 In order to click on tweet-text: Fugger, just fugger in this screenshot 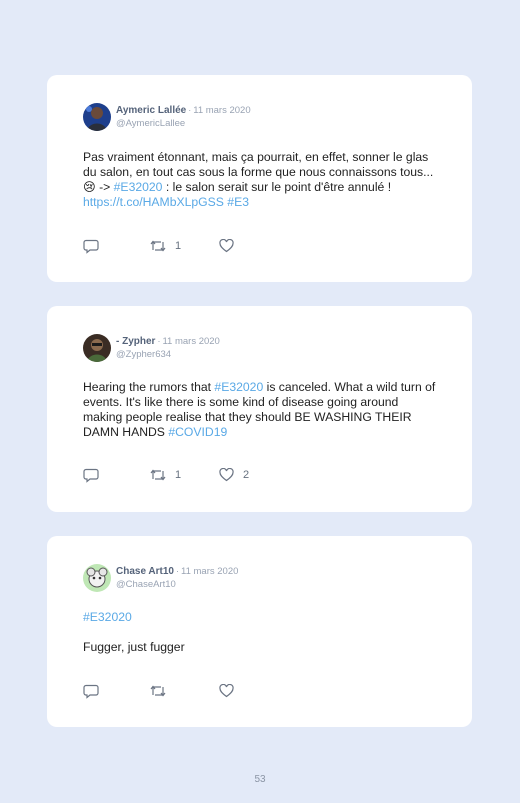, I will do `click(259, 647)`.